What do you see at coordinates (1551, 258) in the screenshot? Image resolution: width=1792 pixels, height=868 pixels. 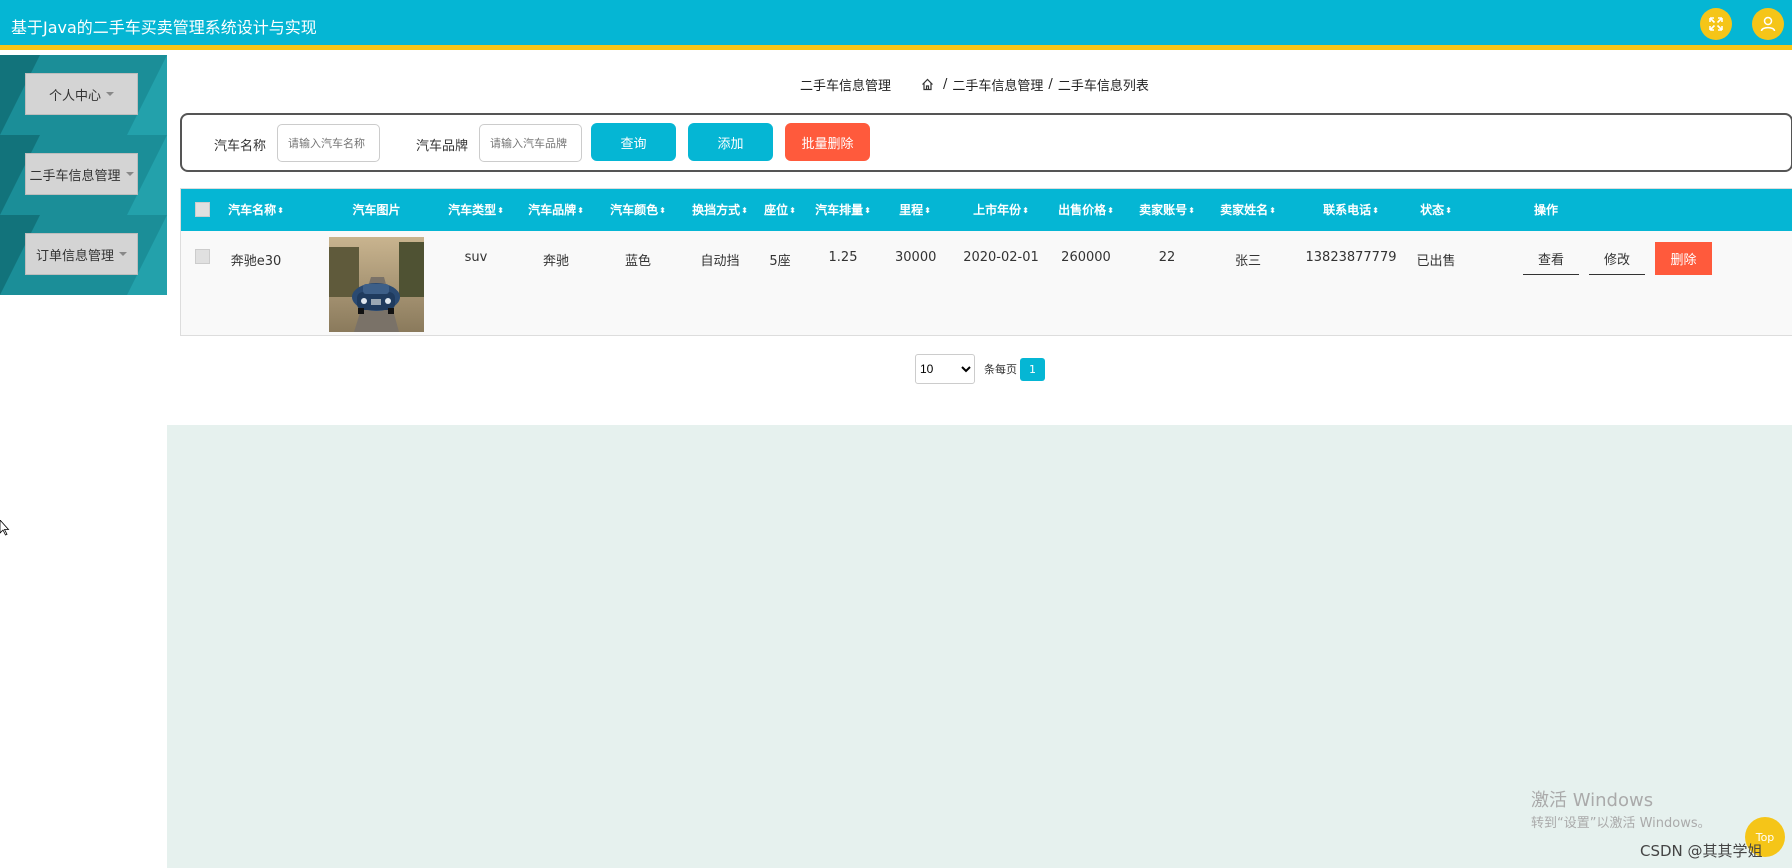 I see `view-button: 查看` at bounding box center [1551, 258].